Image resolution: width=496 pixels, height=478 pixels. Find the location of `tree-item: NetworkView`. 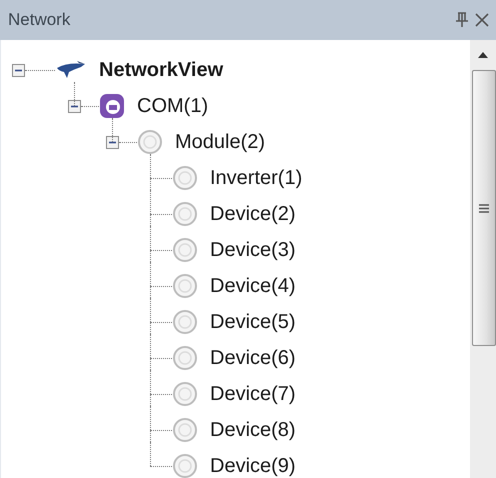

tree-item: NetworkView is located at coordinates (161, 70).